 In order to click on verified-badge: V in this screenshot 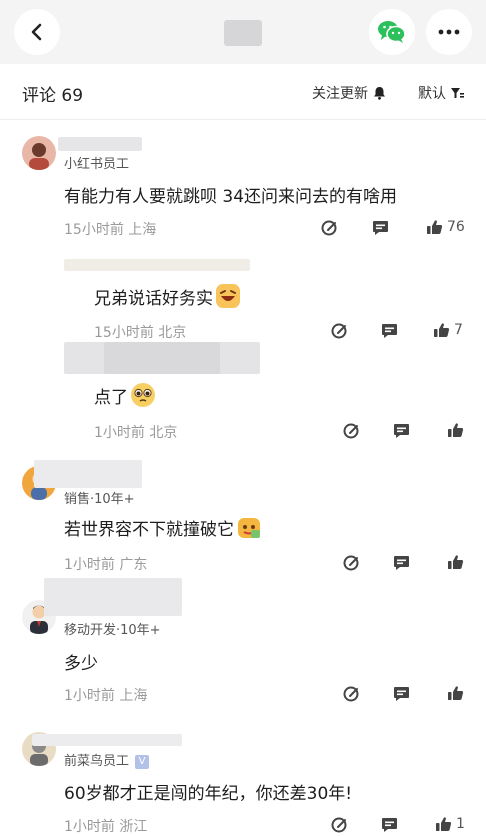, I will do `click(142, 761)`.